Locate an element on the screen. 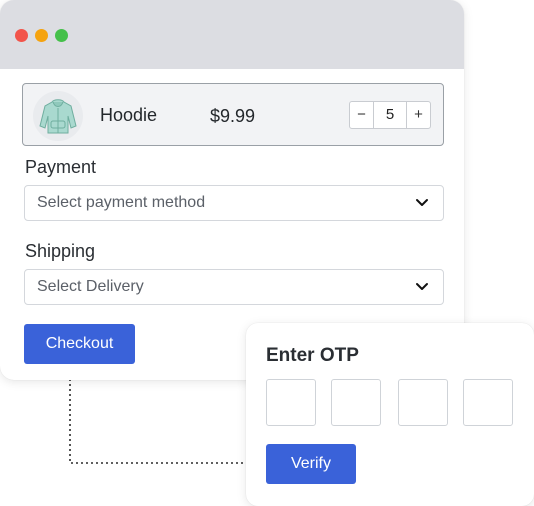 The image size is (534, 506). payment-method-select: Select payment method is located at coordinates (234, 203).